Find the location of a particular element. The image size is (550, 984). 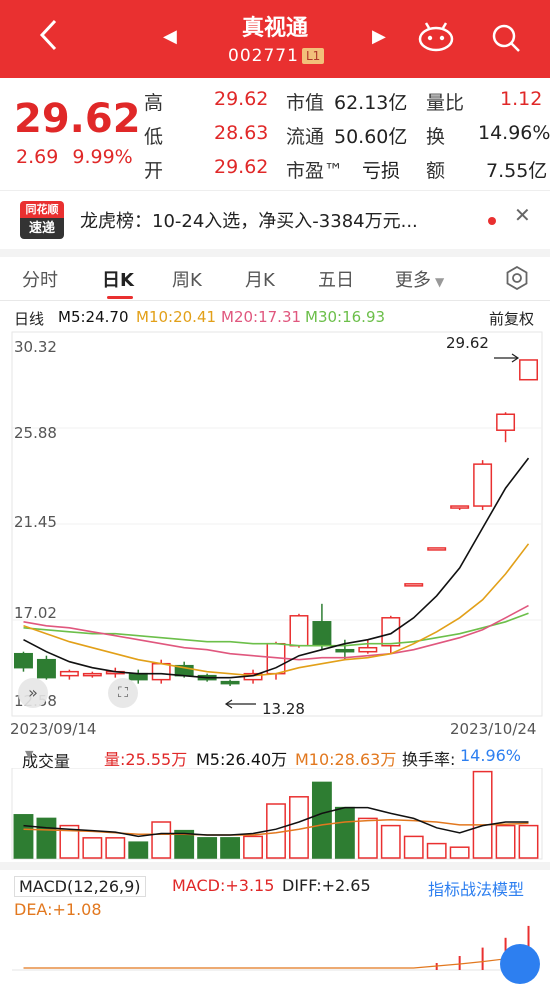

volume-ma10: M10:28.63万 is located at coordinates (346, 759).